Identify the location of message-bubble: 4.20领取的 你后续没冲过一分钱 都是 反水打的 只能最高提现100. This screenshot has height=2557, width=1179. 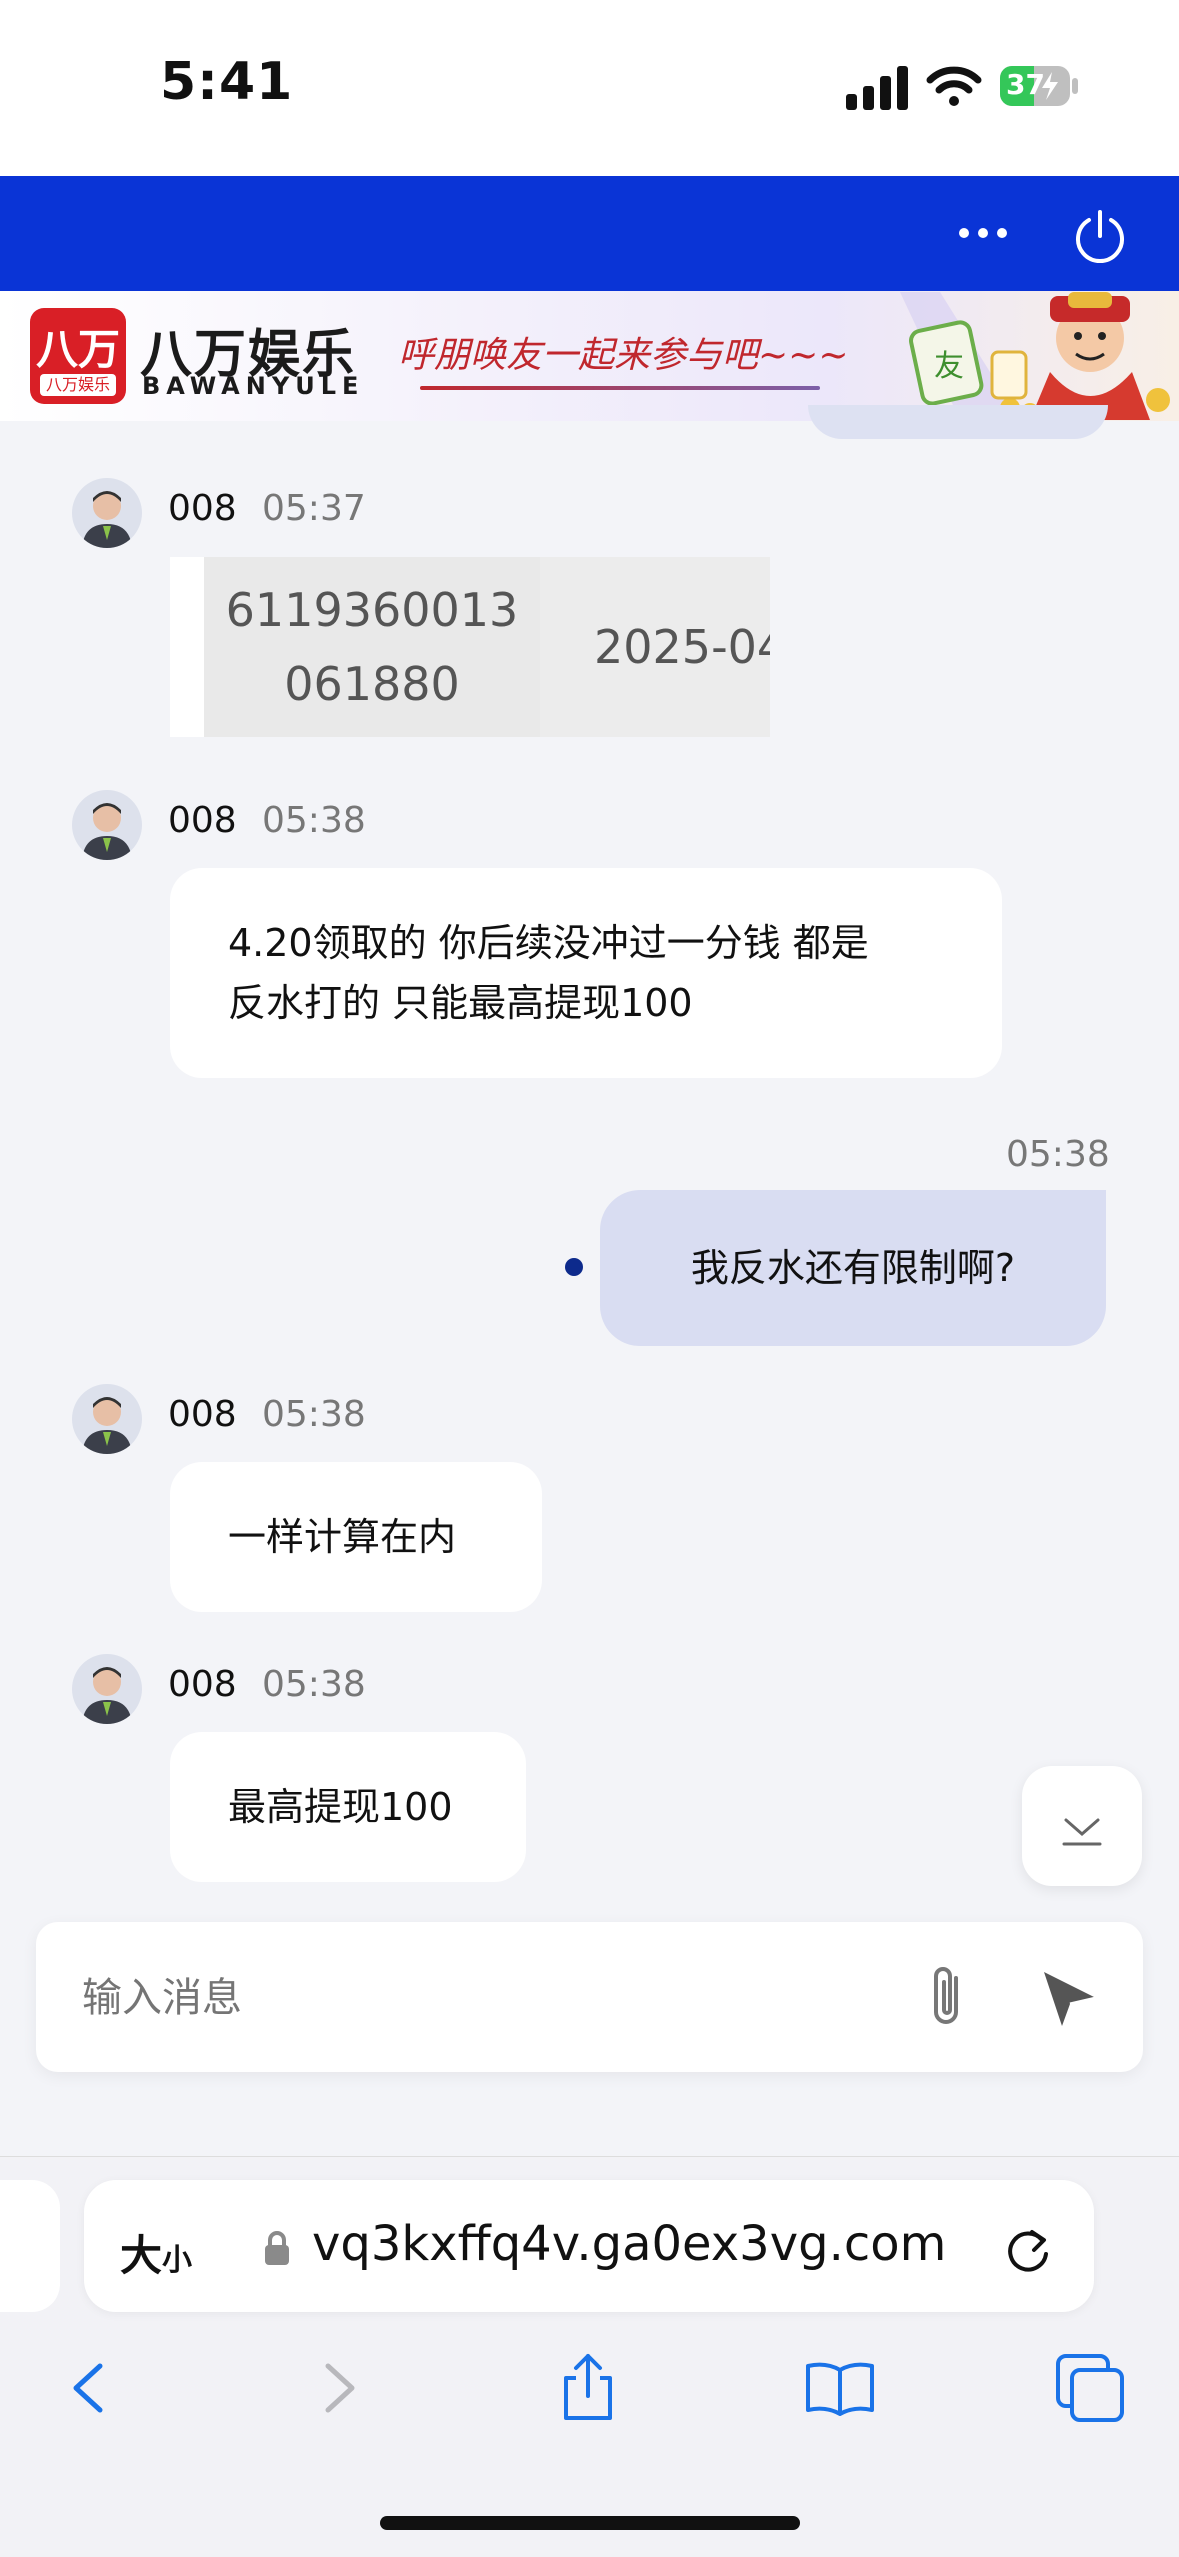
(586, 973).